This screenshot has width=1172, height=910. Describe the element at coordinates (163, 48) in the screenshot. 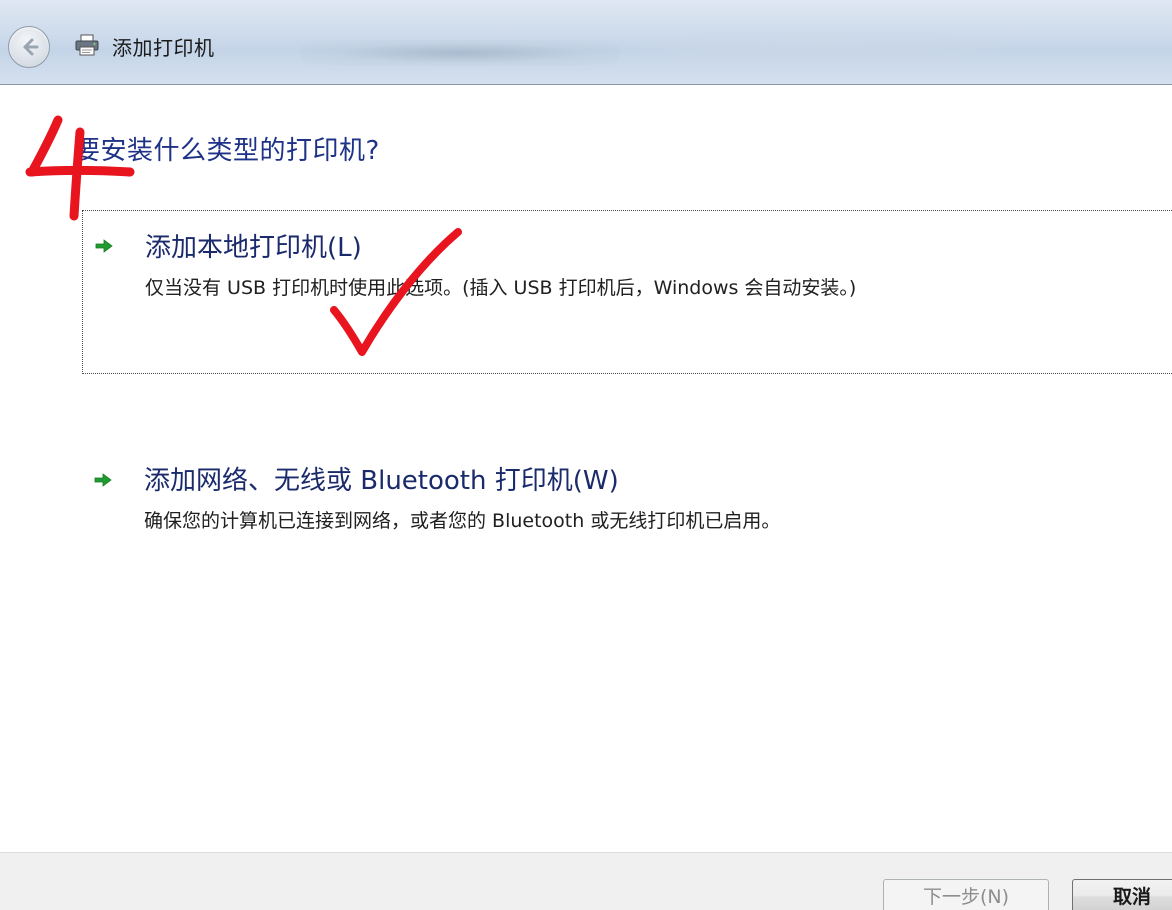

I see `window-title: 添加打印机` at that location.